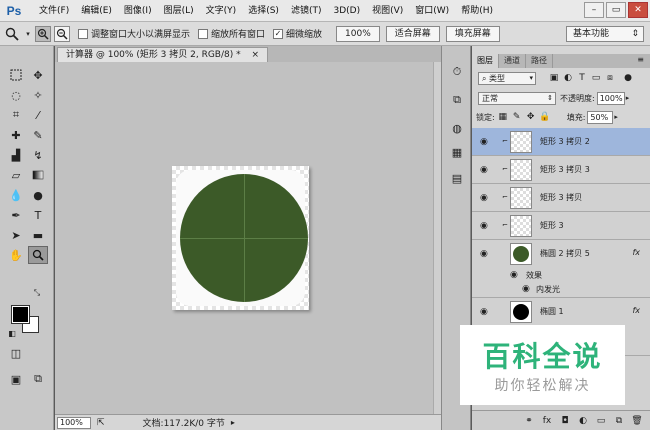  What do you see at coordinates (582, 78) in the screenshot?
I see `type-filter-icon: T` at bounding box center [582, 78].